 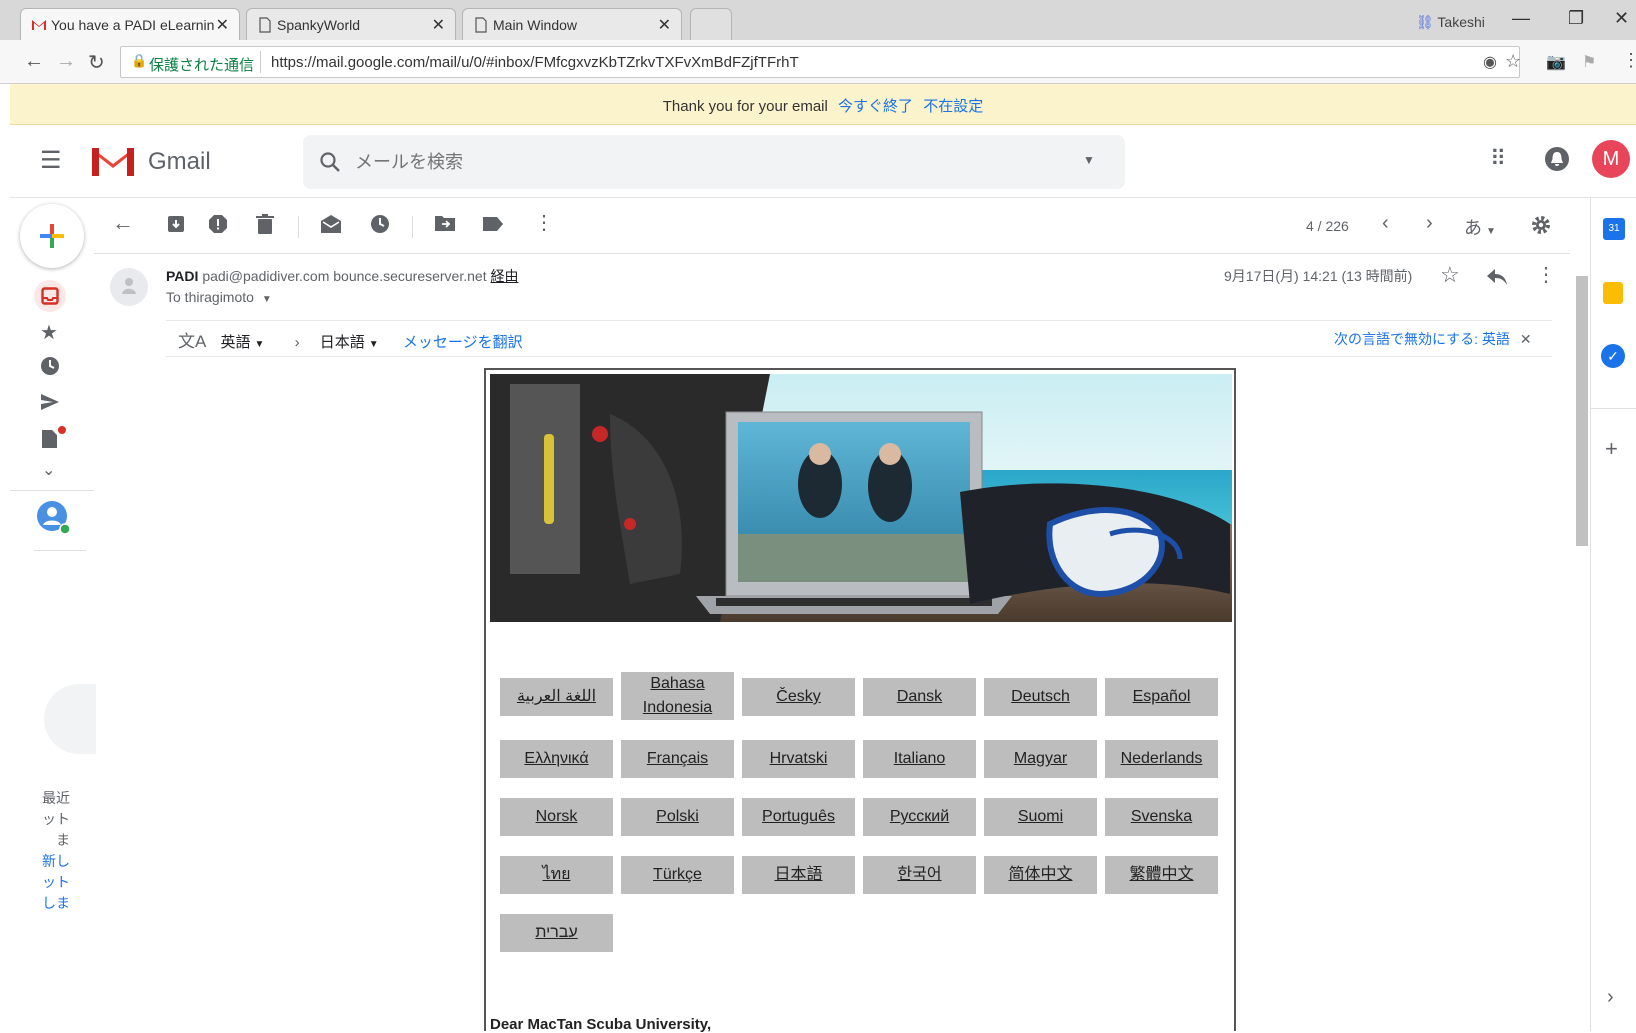 I want to click on via-link: 経由, so click(x=504, y=276).